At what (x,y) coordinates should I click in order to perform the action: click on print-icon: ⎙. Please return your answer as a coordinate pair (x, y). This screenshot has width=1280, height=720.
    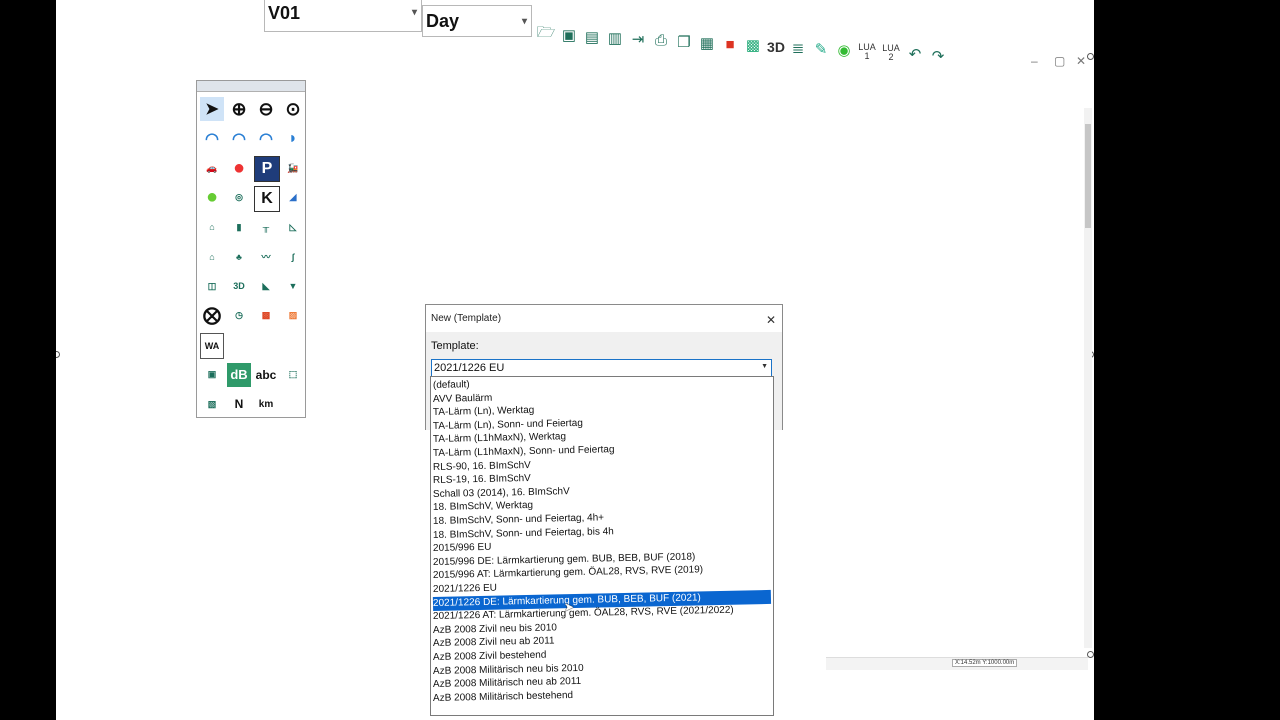
    Looking at the image, I should click on (661, 40).